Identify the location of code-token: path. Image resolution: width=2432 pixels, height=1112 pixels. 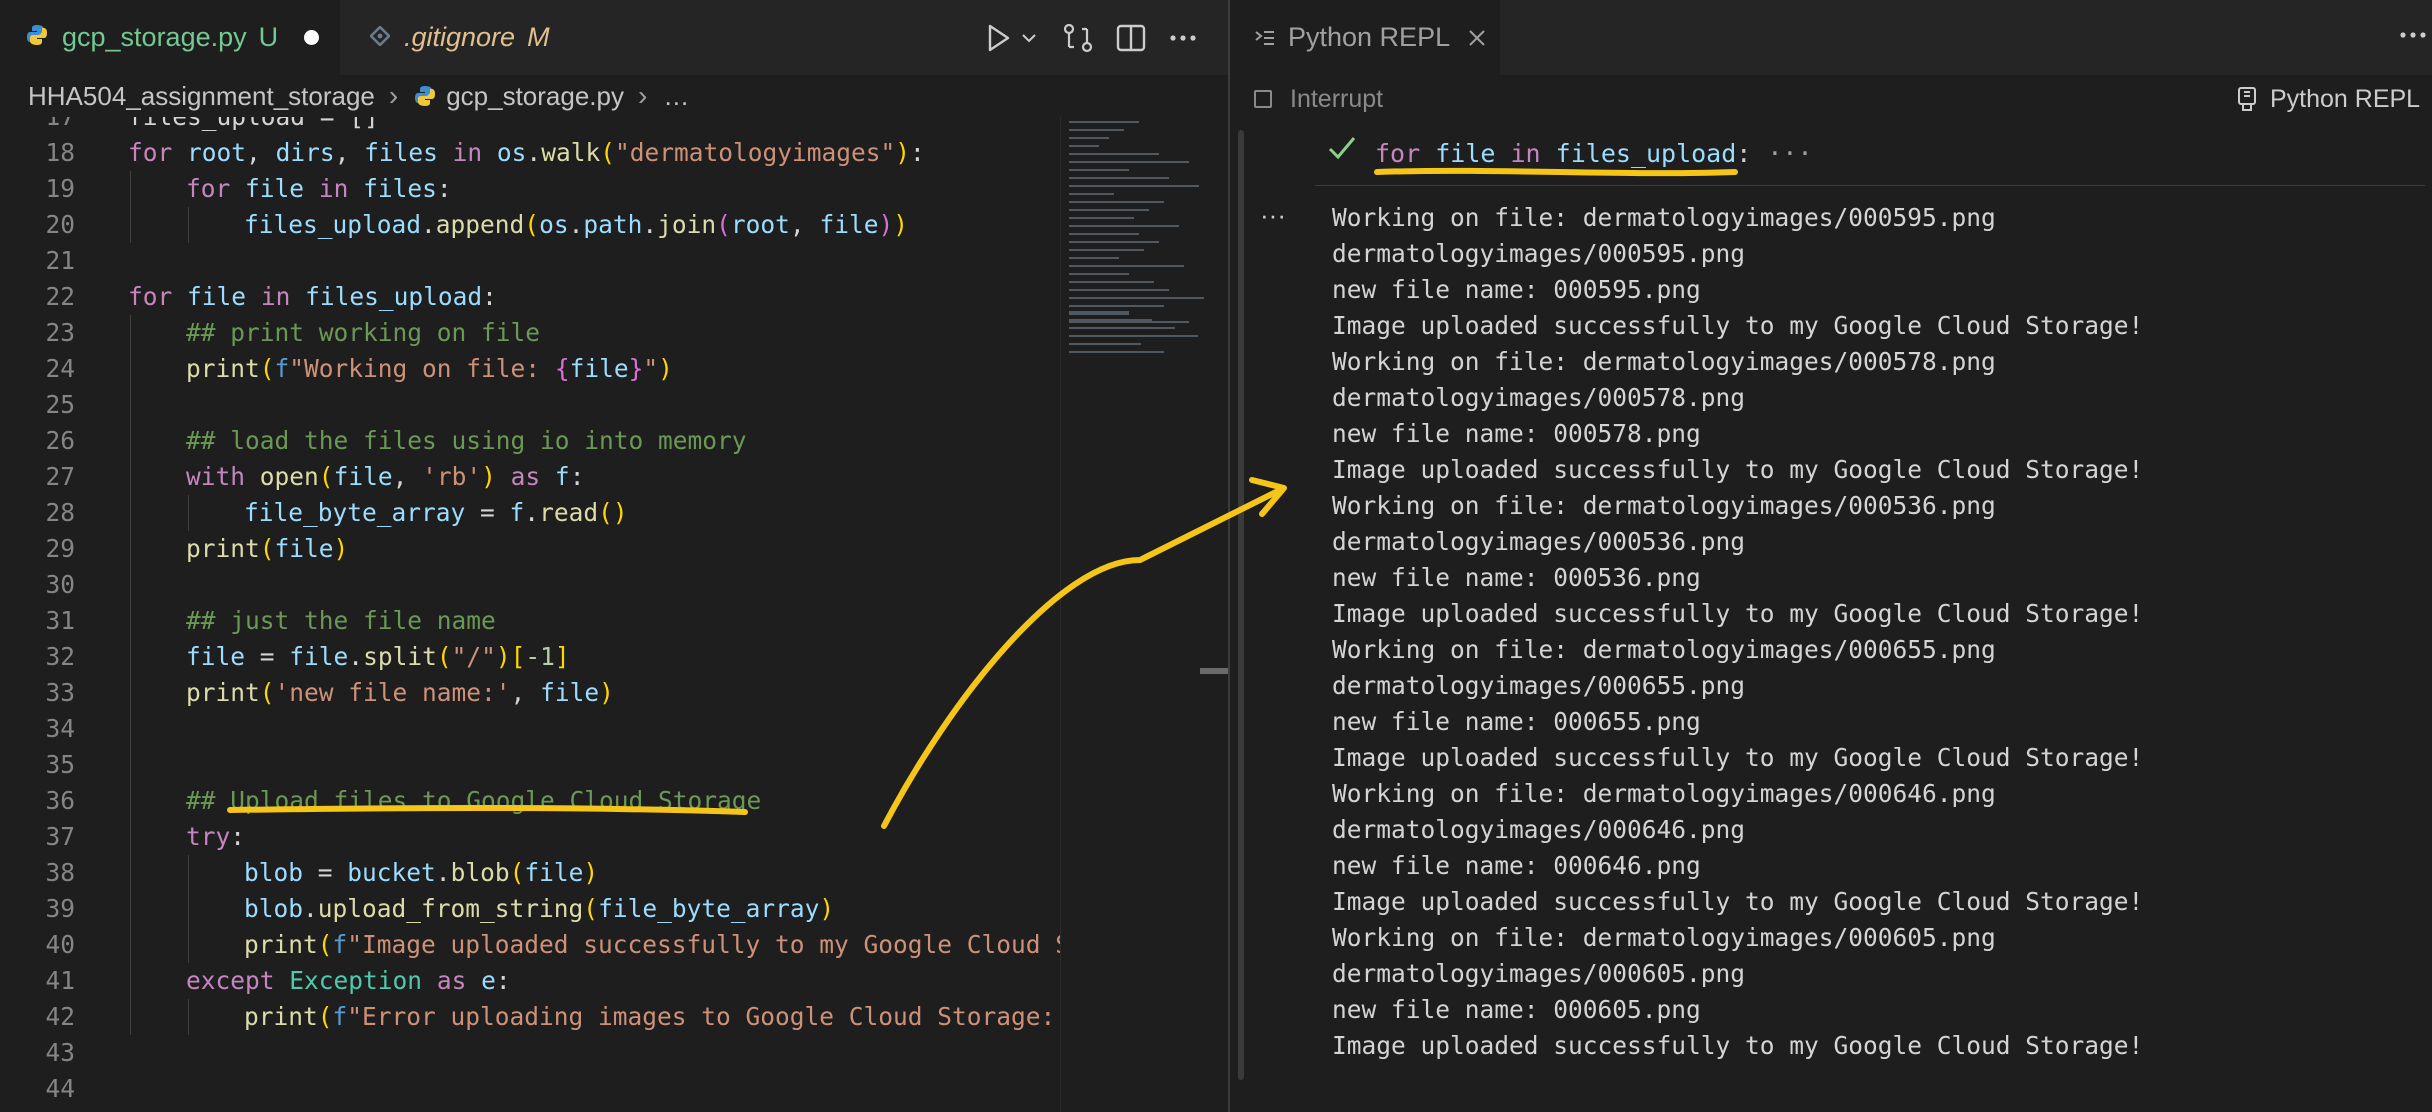
(613, 224).